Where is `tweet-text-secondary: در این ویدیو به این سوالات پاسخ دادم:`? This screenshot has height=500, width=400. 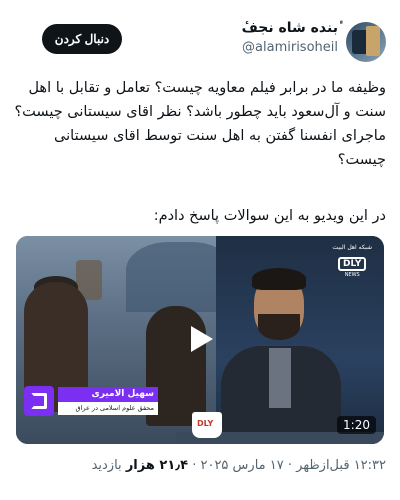 tweet-text-secondary: در این ویدیو به این سوالات پاسخ دادم: is located at coordinates (269, 216).